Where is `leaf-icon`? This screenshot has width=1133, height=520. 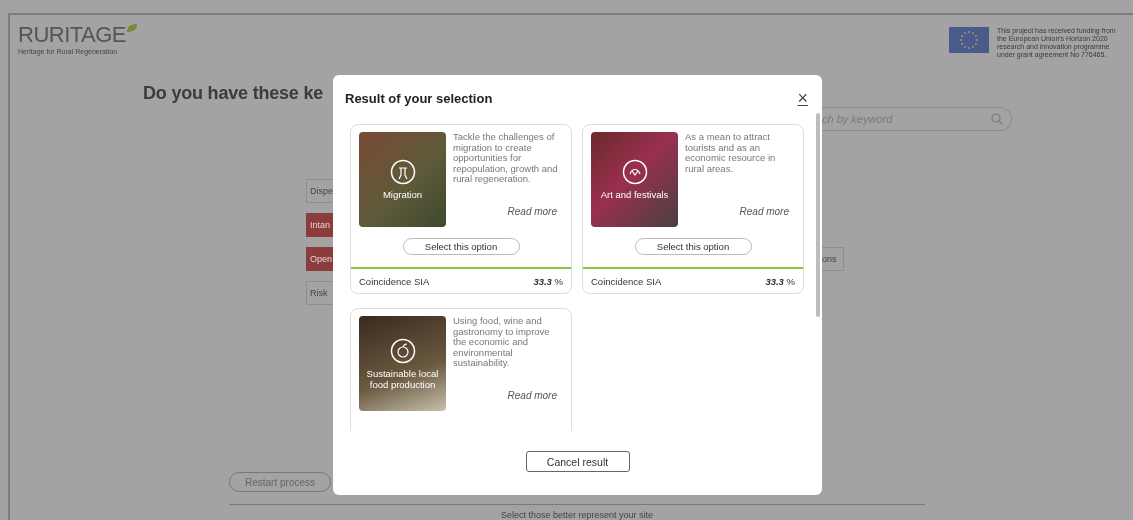
leaf-icon is located at coordinates (132, 28).